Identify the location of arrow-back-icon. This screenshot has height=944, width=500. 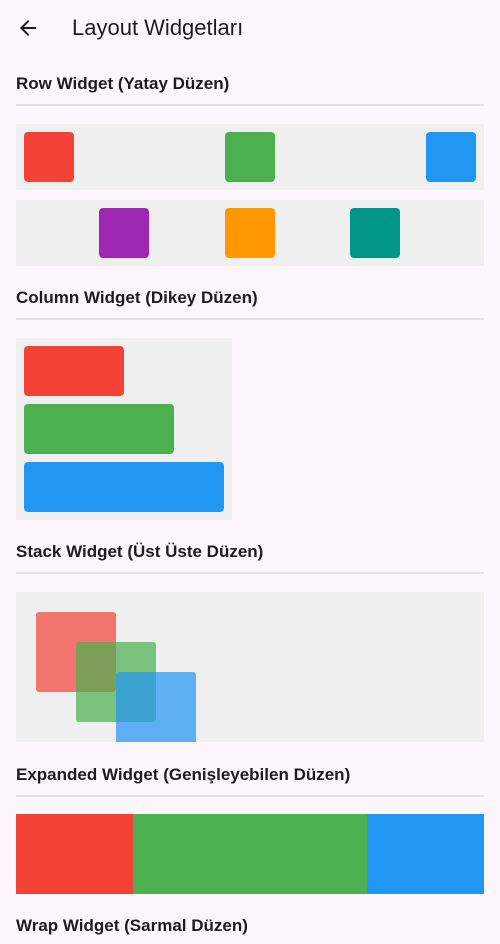
(28, 28).